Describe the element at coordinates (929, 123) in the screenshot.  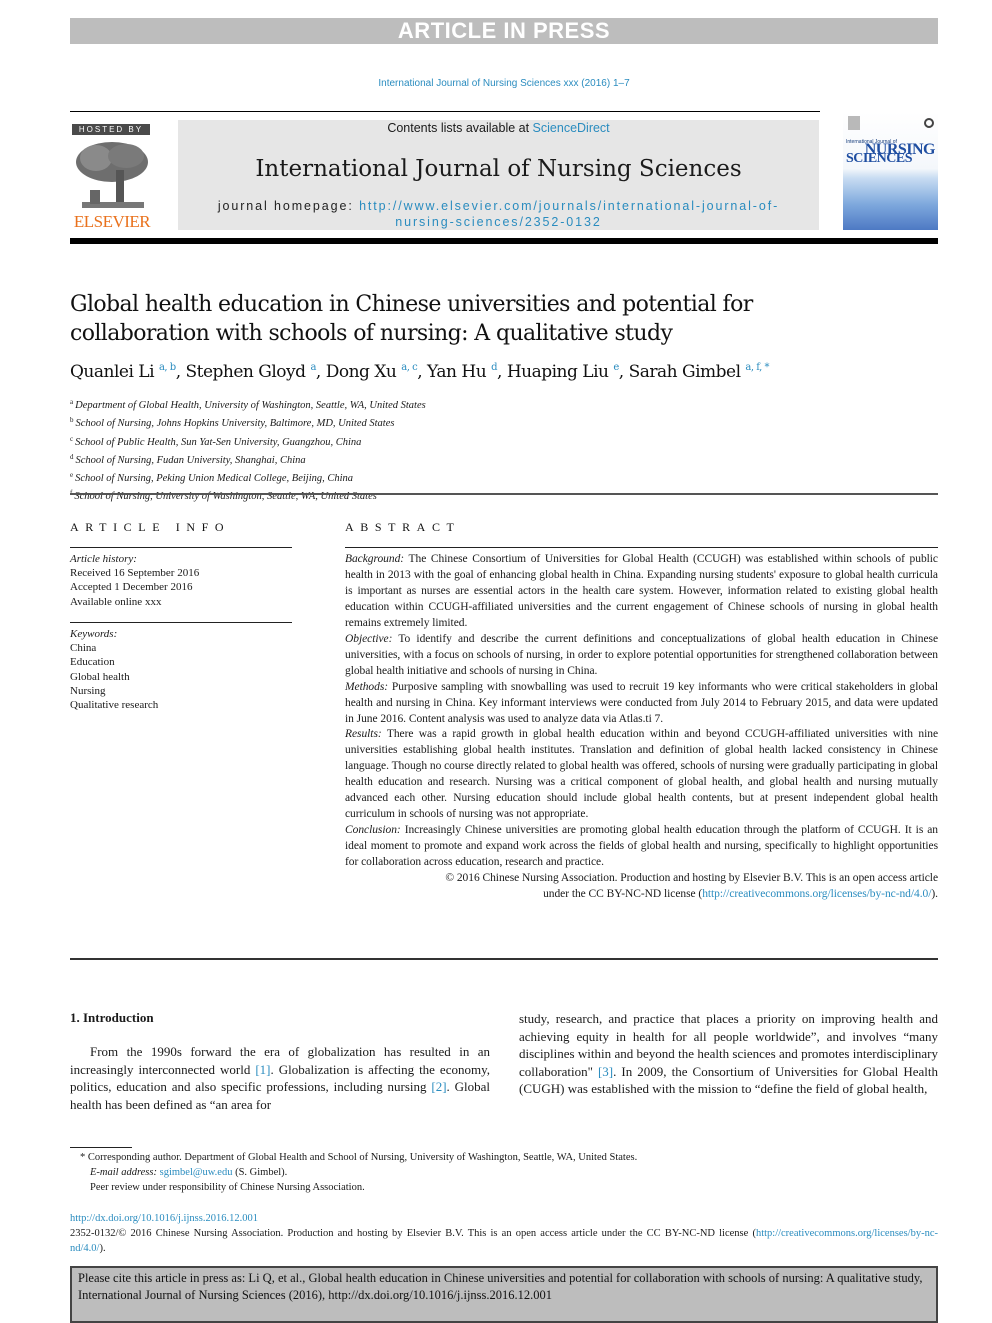
I see `cover-emblem-icon` at that location.